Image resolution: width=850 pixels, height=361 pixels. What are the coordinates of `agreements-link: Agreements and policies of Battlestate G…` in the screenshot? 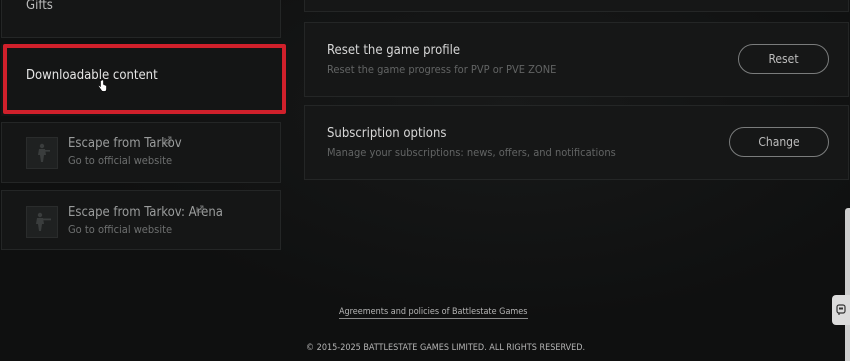 It's located at (433, 313).